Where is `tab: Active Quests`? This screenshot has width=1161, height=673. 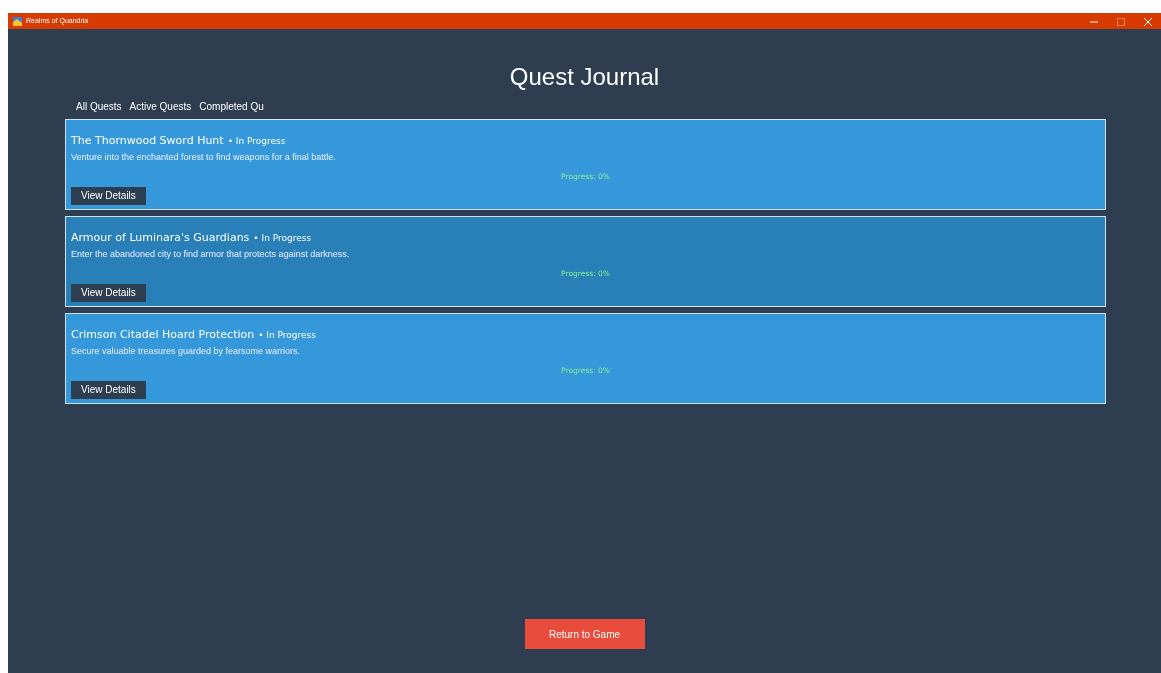 tab: Active Quests is located at coordinates (160, 107).